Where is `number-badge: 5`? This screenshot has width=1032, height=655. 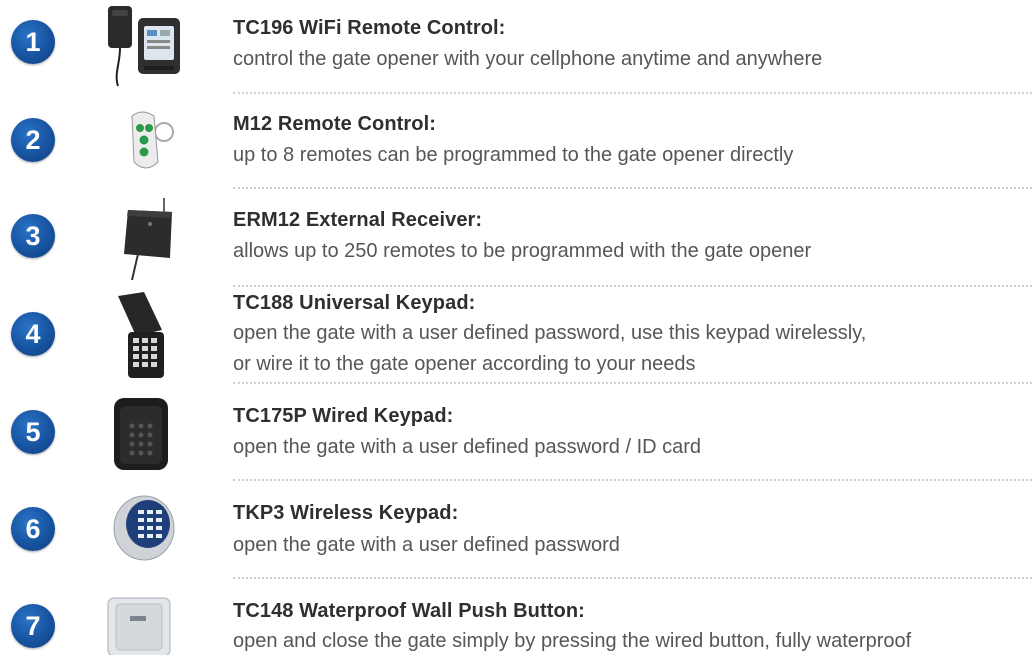
number-badge: 5 is located at coordinates (33, 432).